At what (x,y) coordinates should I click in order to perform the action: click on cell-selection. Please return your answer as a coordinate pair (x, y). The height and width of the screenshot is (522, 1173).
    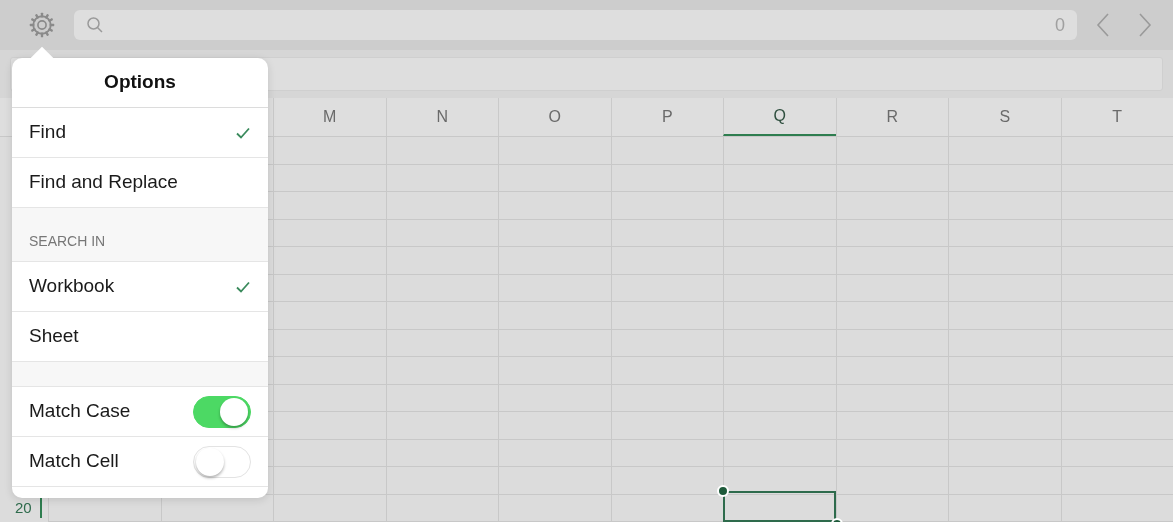
    Looking at the image, I should click on (779, 506).